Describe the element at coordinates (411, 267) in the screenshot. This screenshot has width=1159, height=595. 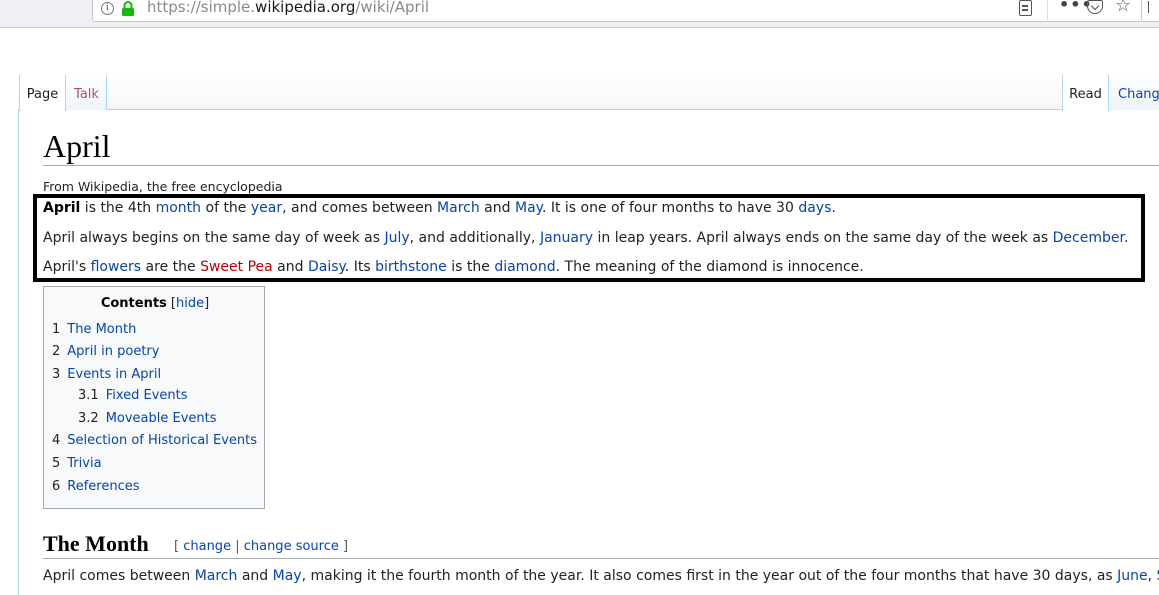
I see `link-birthstone: birthstone` at that location.